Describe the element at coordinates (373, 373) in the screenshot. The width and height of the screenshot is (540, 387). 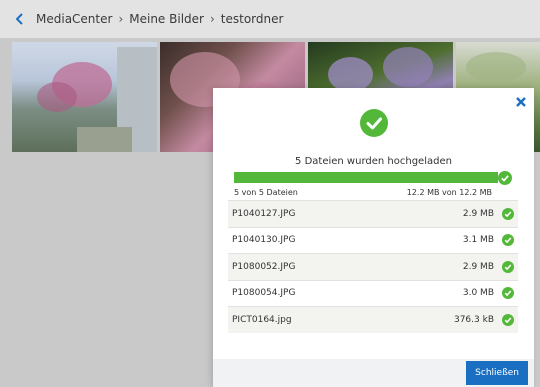
I see `dialog-footer: Schließen` at that location.